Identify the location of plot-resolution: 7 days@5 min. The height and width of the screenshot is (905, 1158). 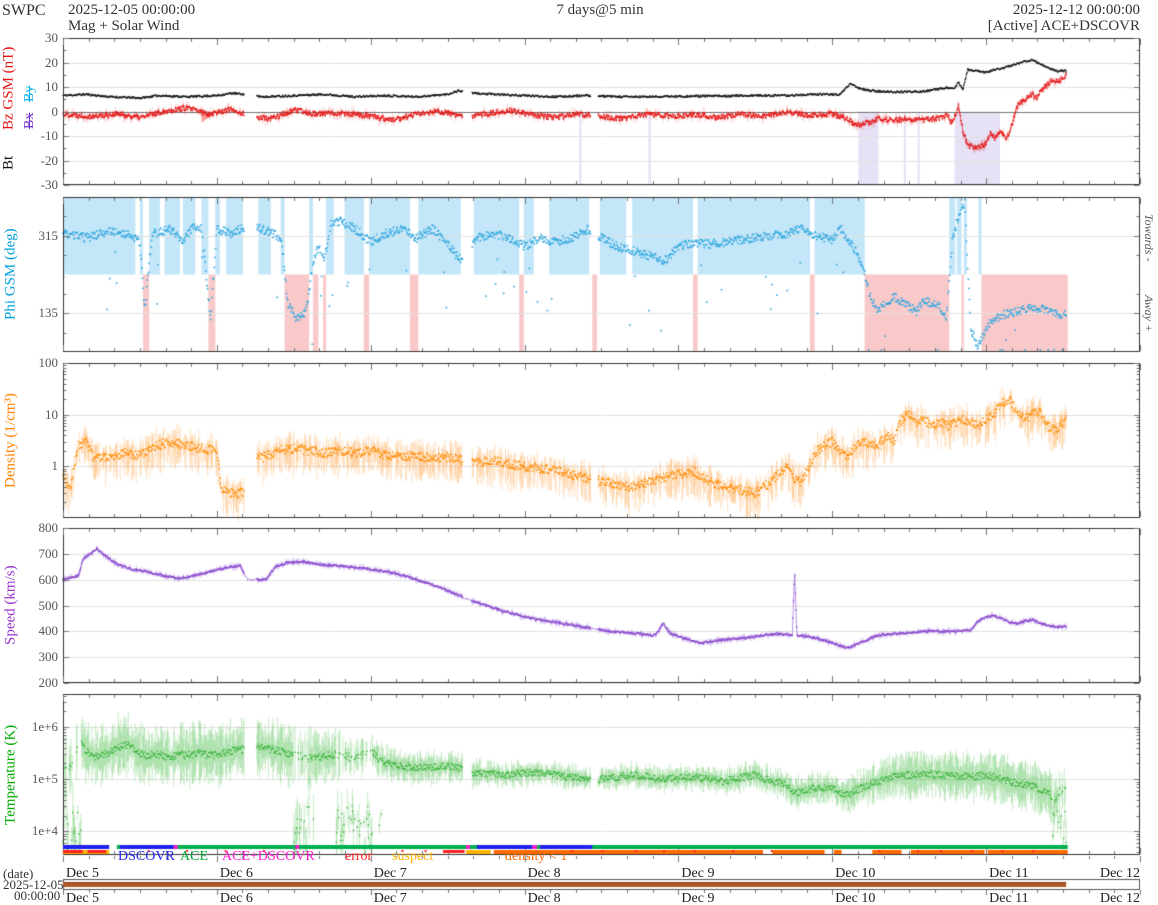
(600, 10).